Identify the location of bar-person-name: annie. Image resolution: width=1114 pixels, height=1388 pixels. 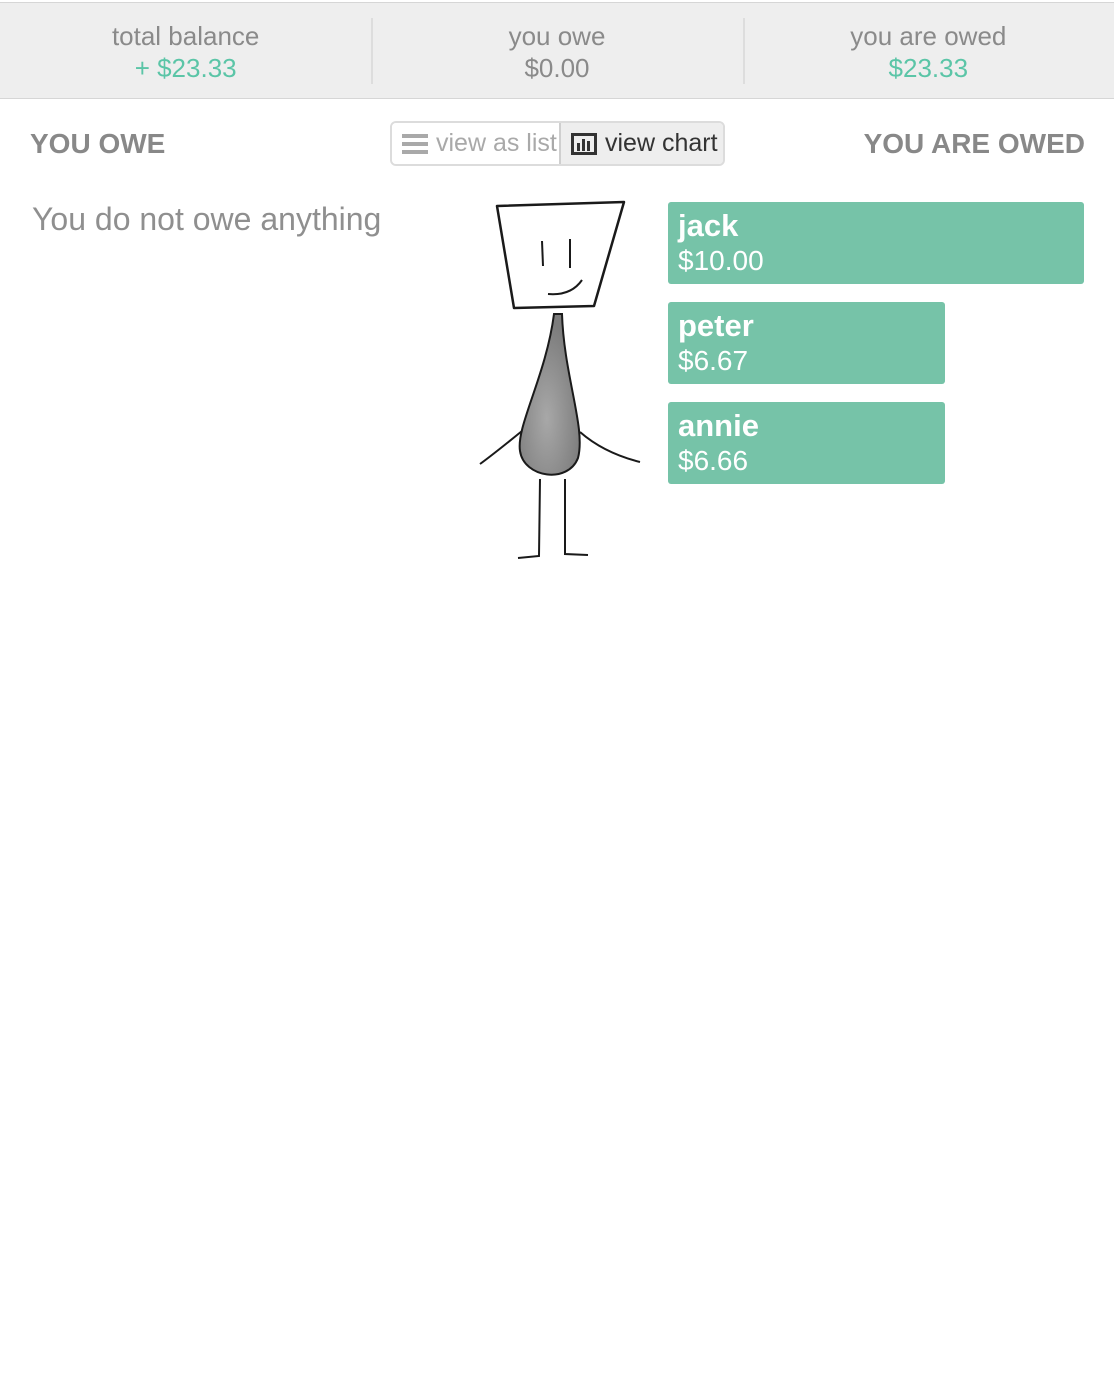
(718, 425).